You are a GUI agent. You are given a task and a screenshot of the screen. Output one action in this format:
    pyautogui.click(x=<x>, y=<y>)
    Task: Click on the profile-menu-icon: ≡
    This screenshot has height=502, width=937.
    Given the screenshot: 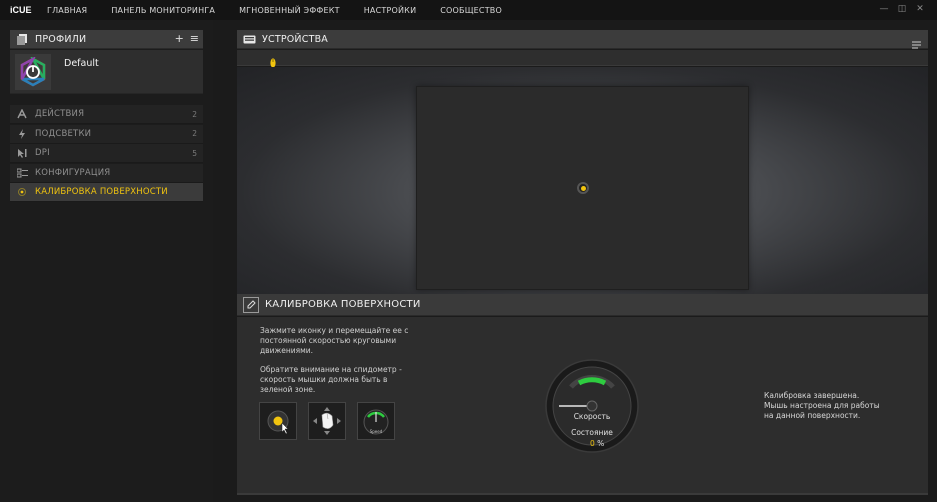 What is the action you would take?
    pyautogui.click(x=194, y=39)
    